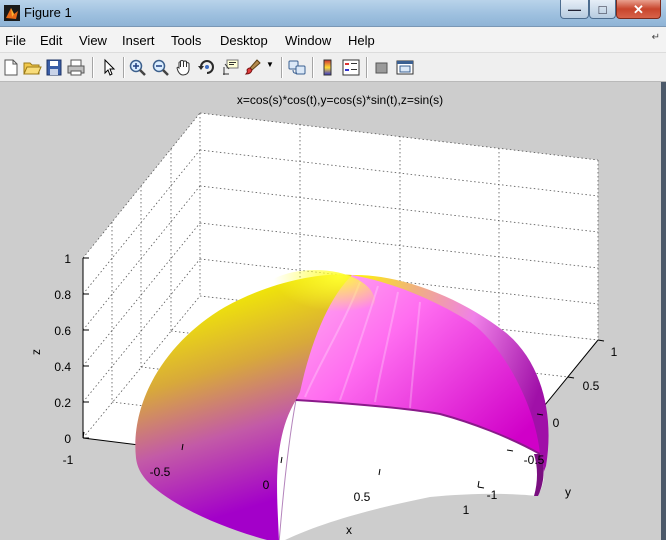 The image size is (666, 540). Describe the element at coordinates (15, 40) in the screenshot. I see `menu-file: File` at that location.